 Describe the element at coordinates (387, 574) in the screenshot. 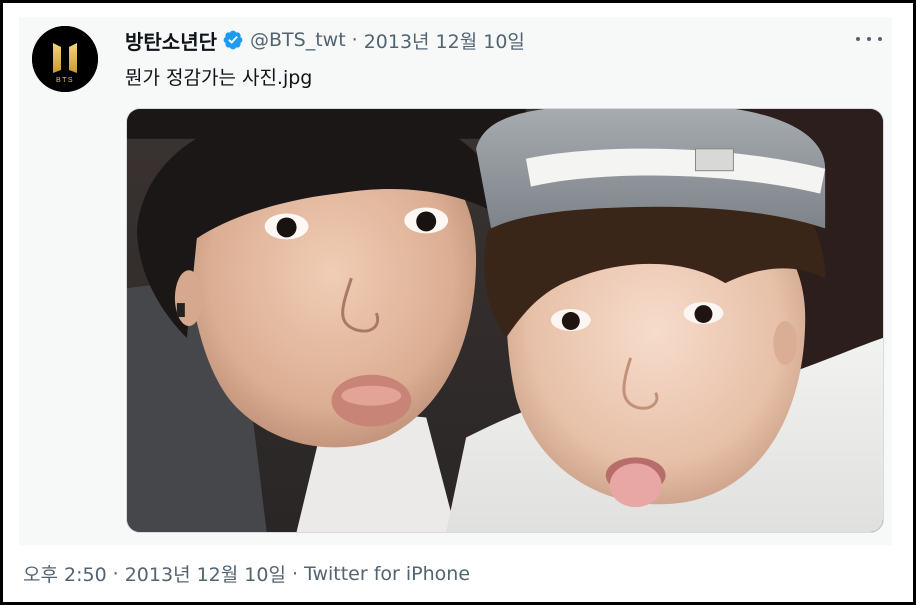

I see `tweet-source: Twitter for iPhone` at that location.